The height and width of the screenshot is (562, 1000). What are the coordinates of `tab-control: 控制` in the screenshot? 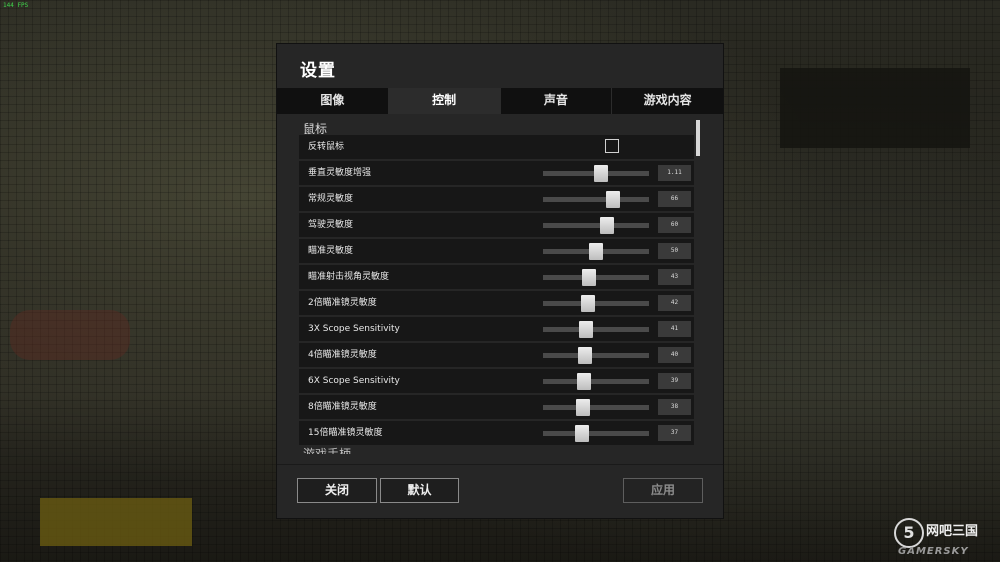 It's located at (444, 101).